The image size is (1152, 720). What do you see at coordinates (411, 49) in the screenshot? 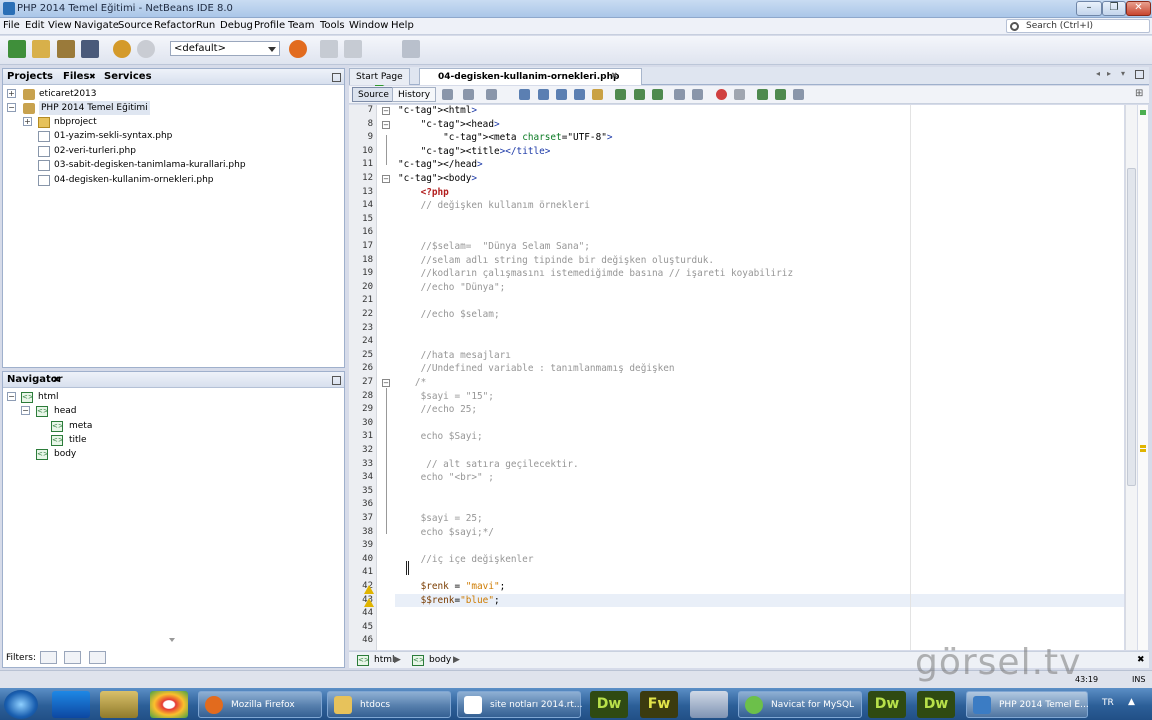
I see `debug-icon` at bounding box center [411, 49].